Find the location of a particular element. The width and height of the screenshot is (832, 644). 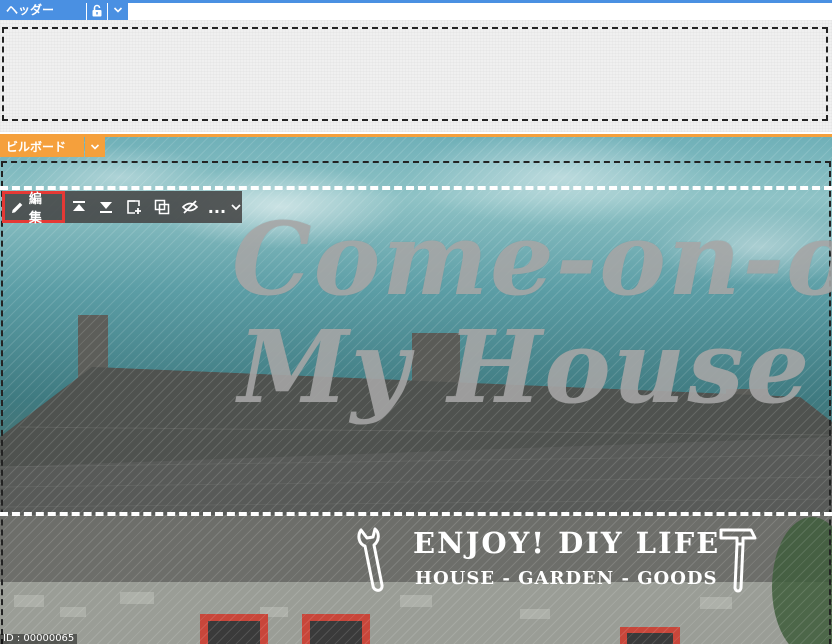

edit-button-label: 編集 is located at coordinates (35, 209).